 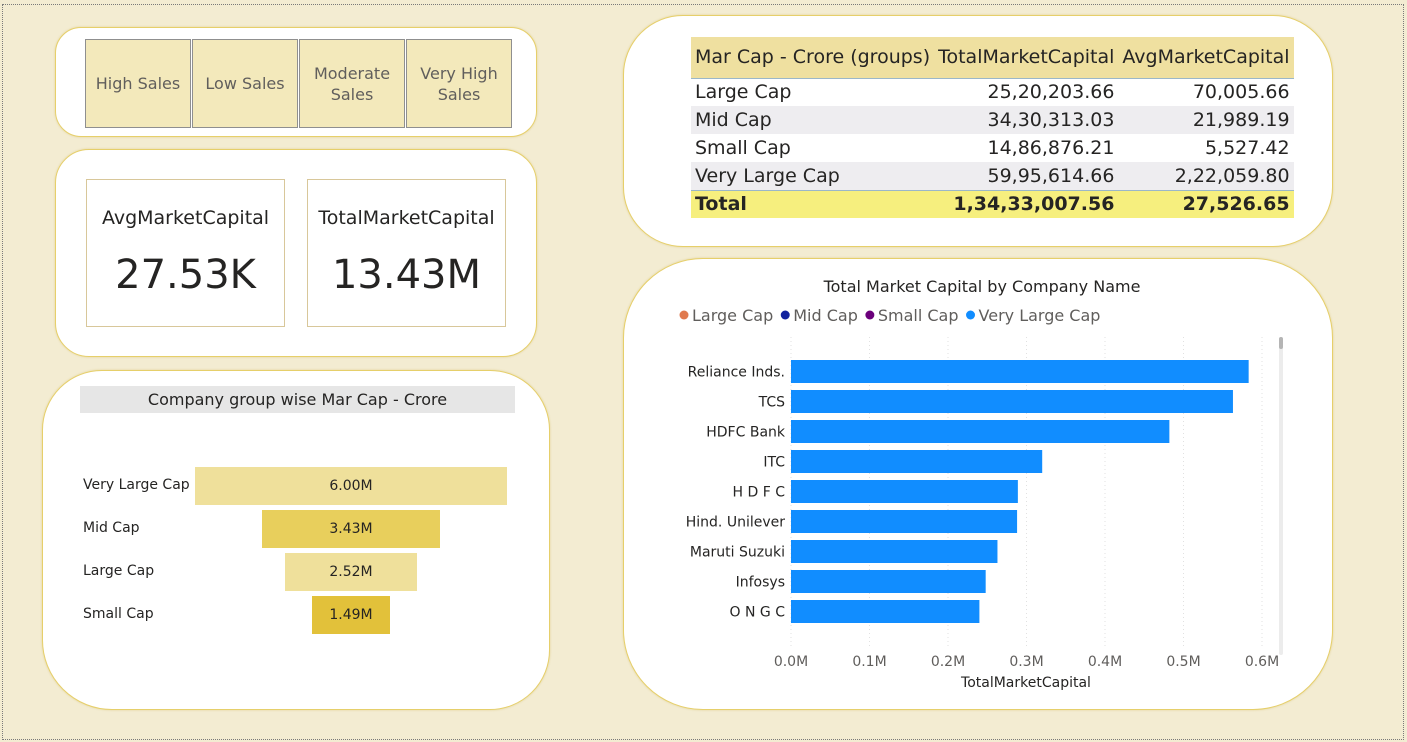 What do you see at coordinates (735, 523) in the screenshot?
I see `y-category-label: Hind. Unilever` at bounding box center [735, 523].